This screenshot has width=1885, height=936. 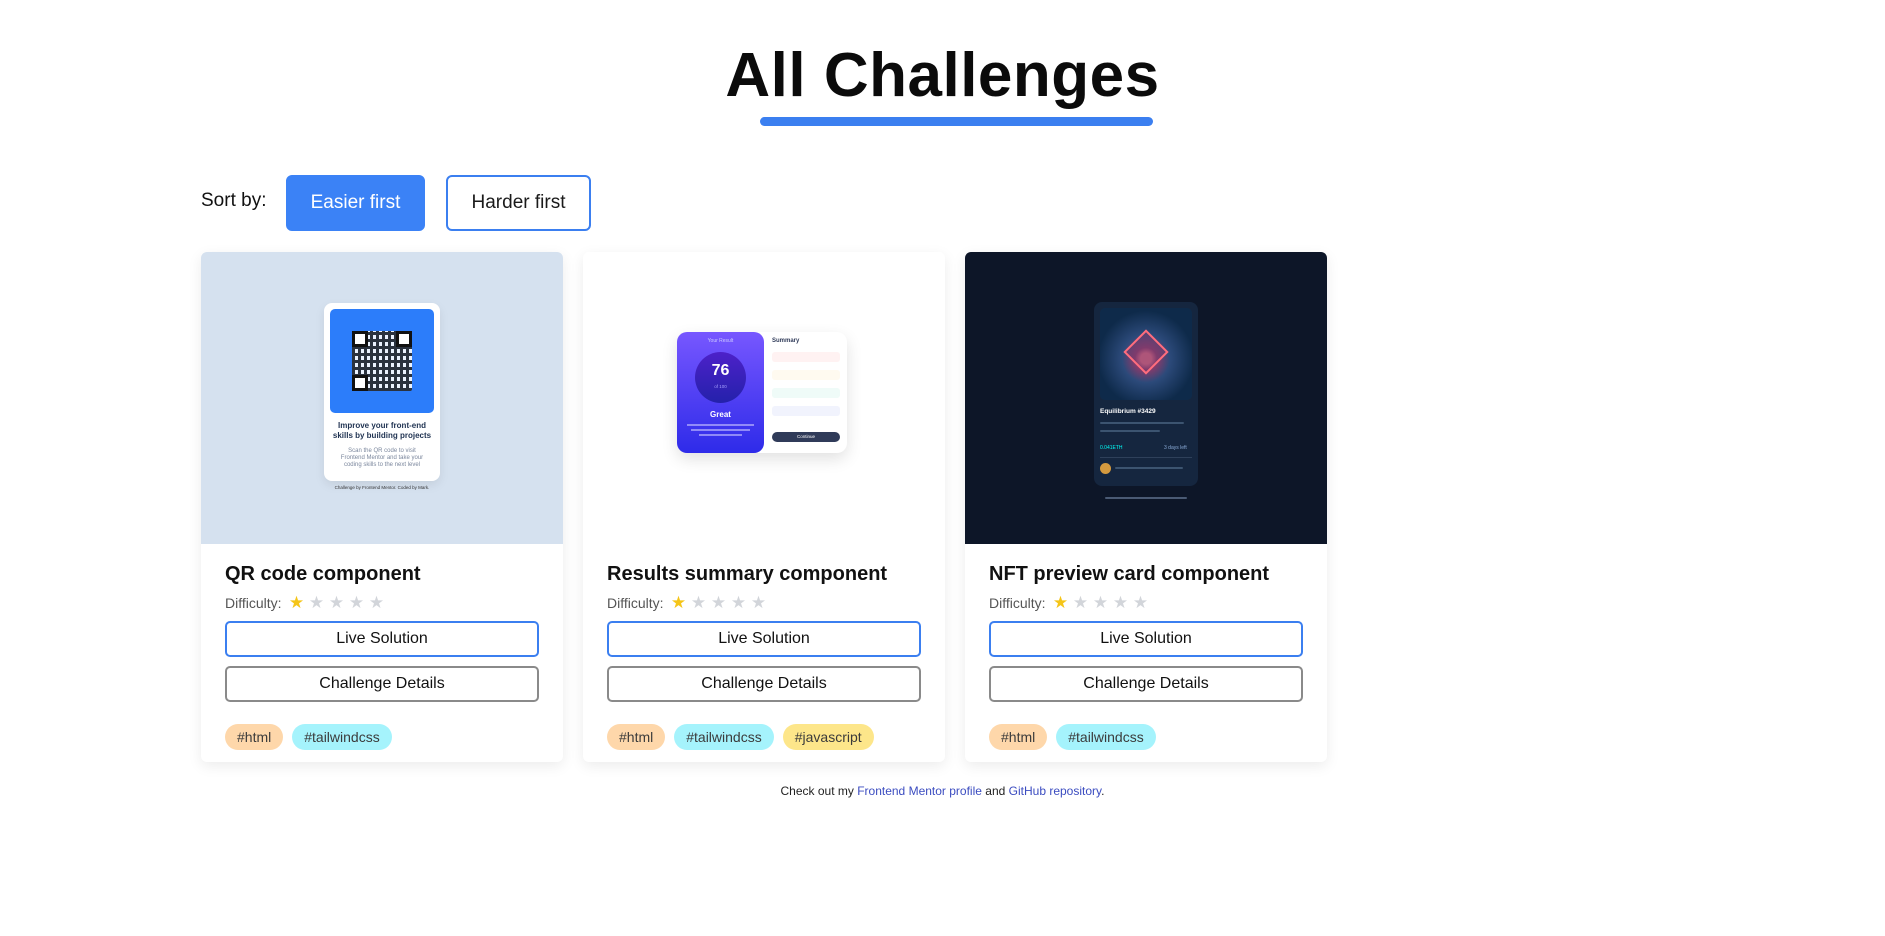 I want to click on card-preview-image: Equilibrium #3429 0.041ETH 3 days left, so click(x=1146, y=398).